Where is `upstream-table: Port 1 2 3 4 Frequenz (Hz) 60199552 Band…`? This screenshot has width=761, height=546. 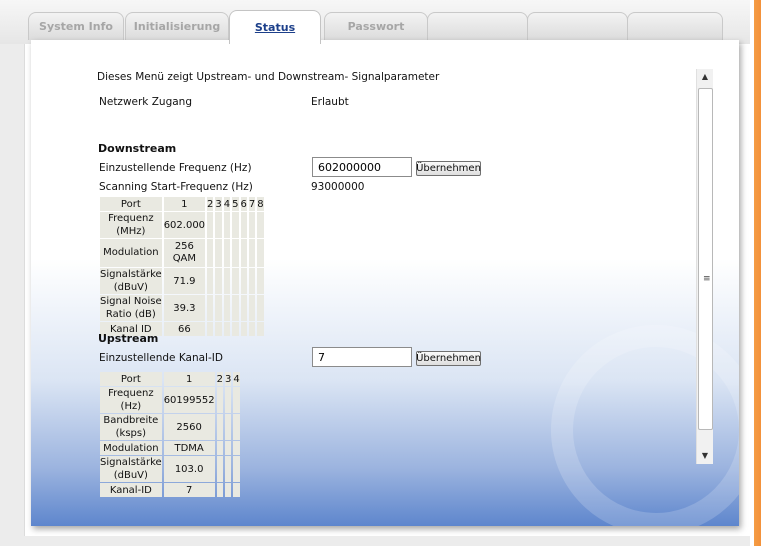 upstream-table: Port 1 2 3 4 Frequenz (Hz) 60199552 Band… is located at coordinates (170, 434).